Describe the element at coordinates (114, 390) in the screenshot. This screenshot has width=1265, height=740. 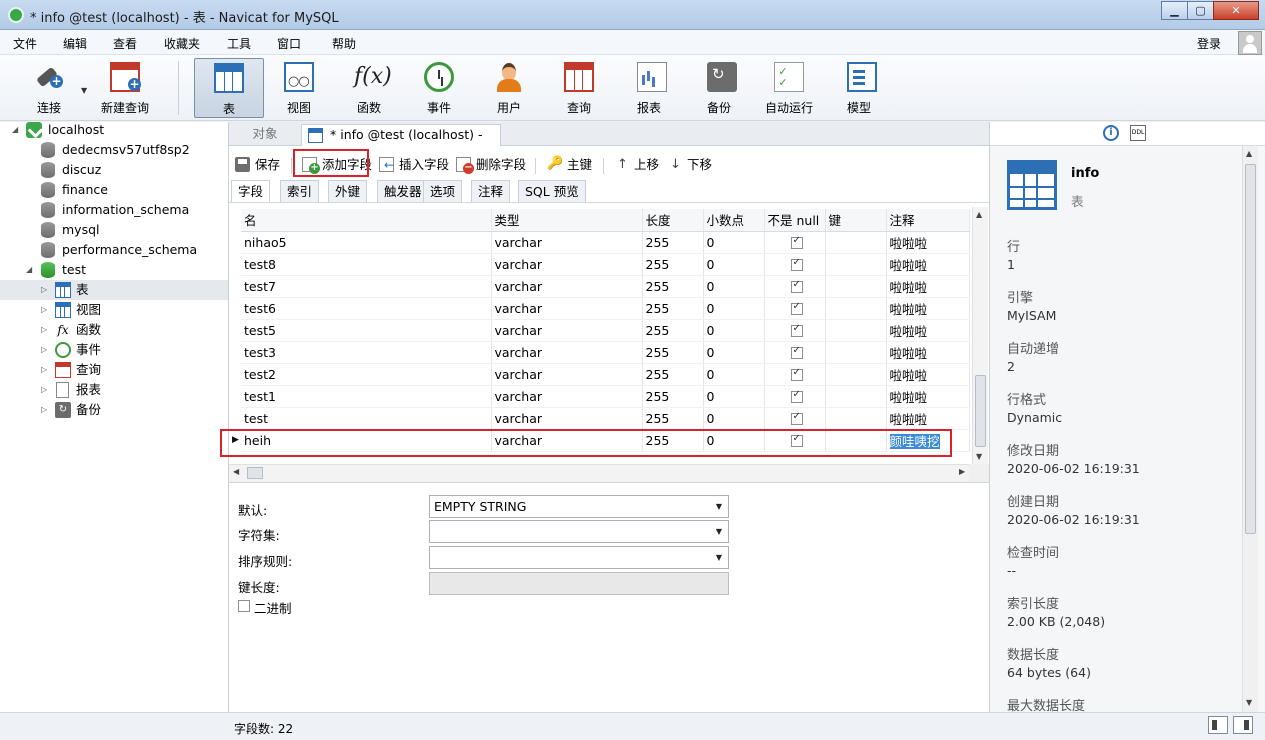
I see `tree-test-reports: ▷ 报表` at that location.